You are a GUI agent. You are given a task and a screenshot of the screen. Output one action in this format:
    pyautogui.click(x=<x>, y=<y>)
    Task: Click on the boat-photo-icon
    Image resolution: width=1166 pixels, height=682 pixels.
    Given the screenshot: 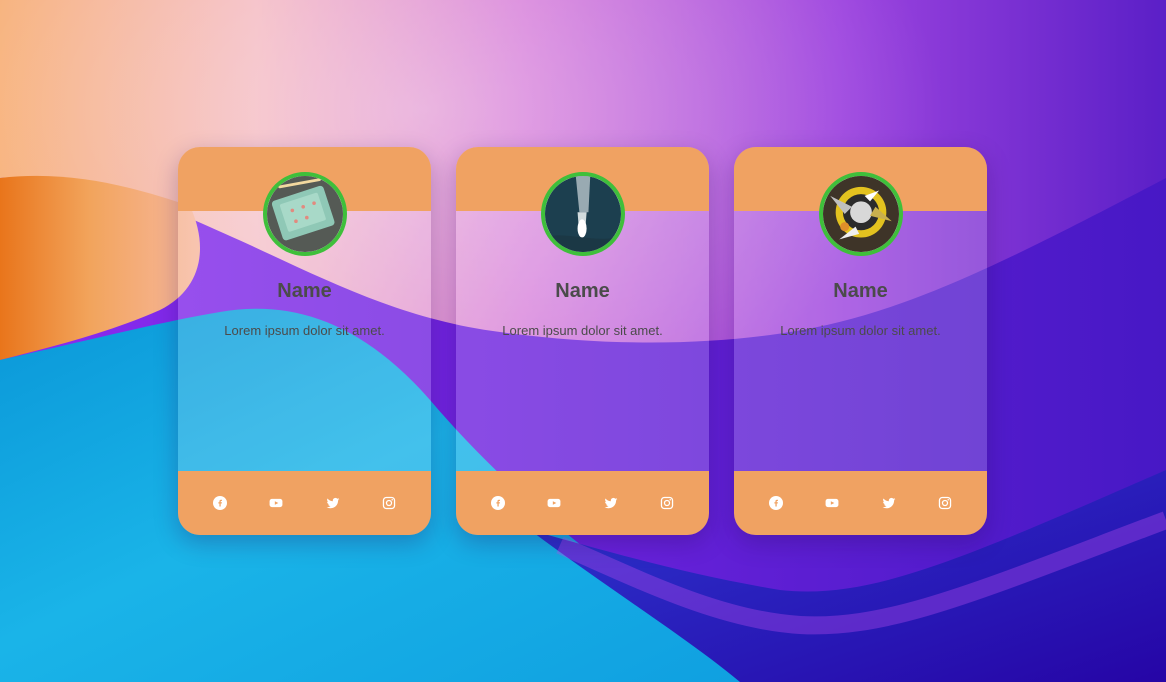 What is the action you would take?
    pyautogui.click(x=582, y=214)
    